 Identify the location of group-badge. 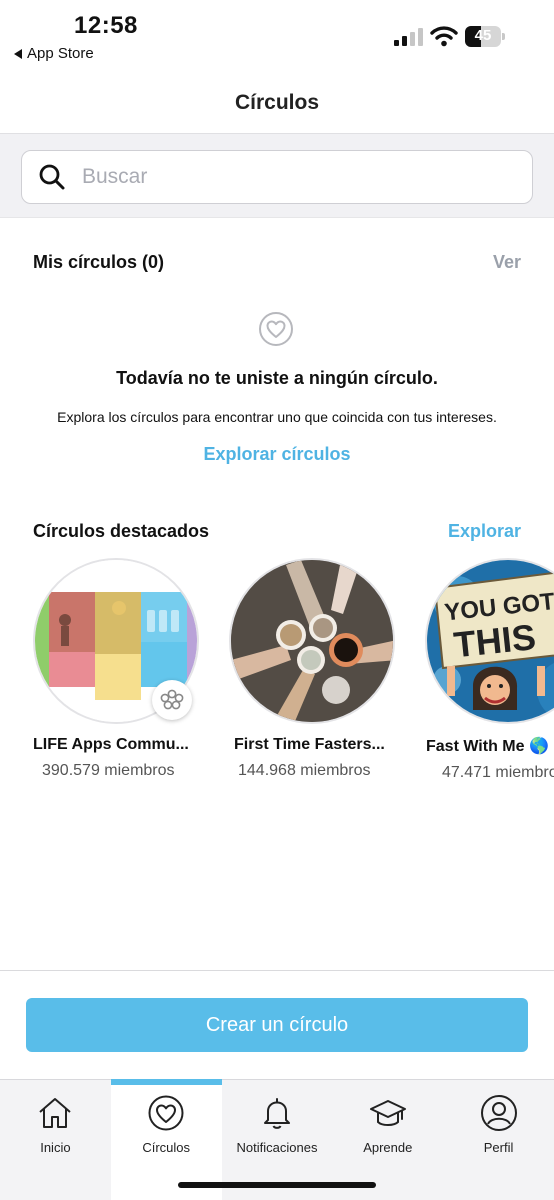
(172, 700).